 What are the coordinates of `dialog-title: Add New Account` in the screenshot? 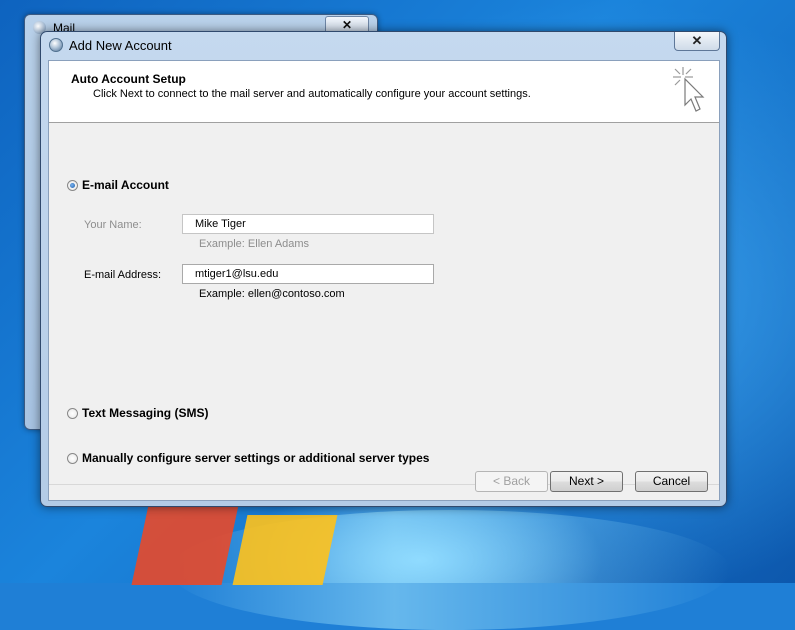 It's located at (120, 45).